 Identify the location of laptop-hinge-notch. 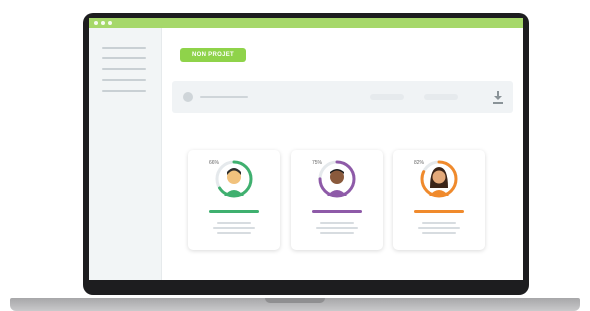
(295, 300).